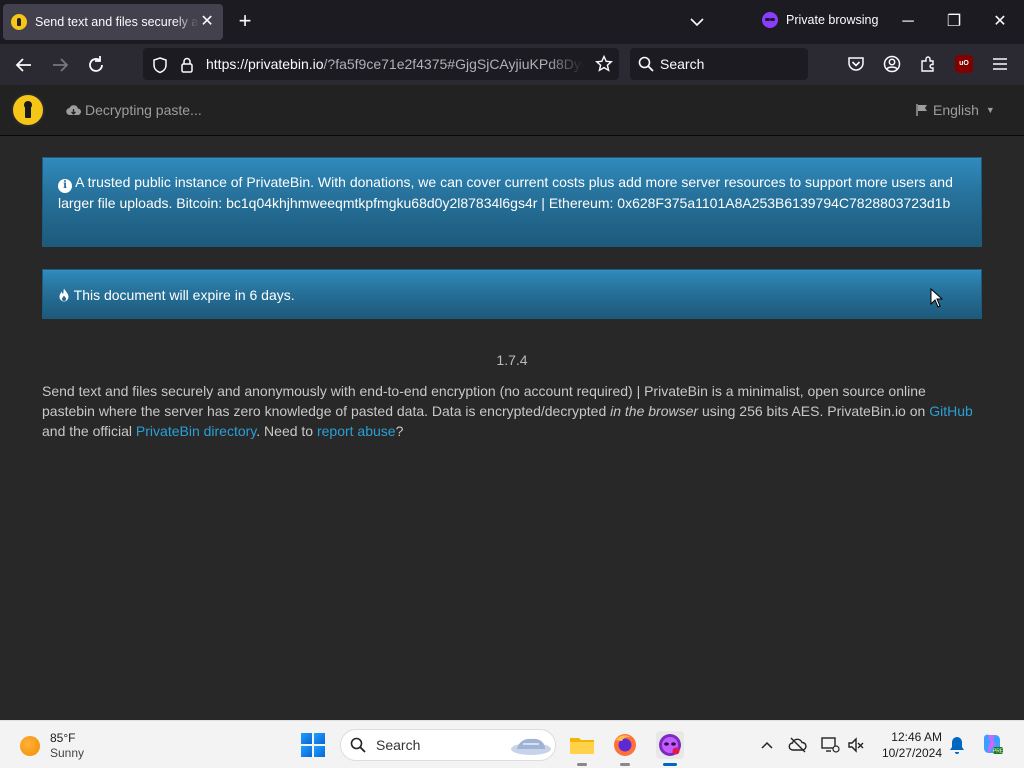  I want to click on svg-text: PRE, so click(998, 752).